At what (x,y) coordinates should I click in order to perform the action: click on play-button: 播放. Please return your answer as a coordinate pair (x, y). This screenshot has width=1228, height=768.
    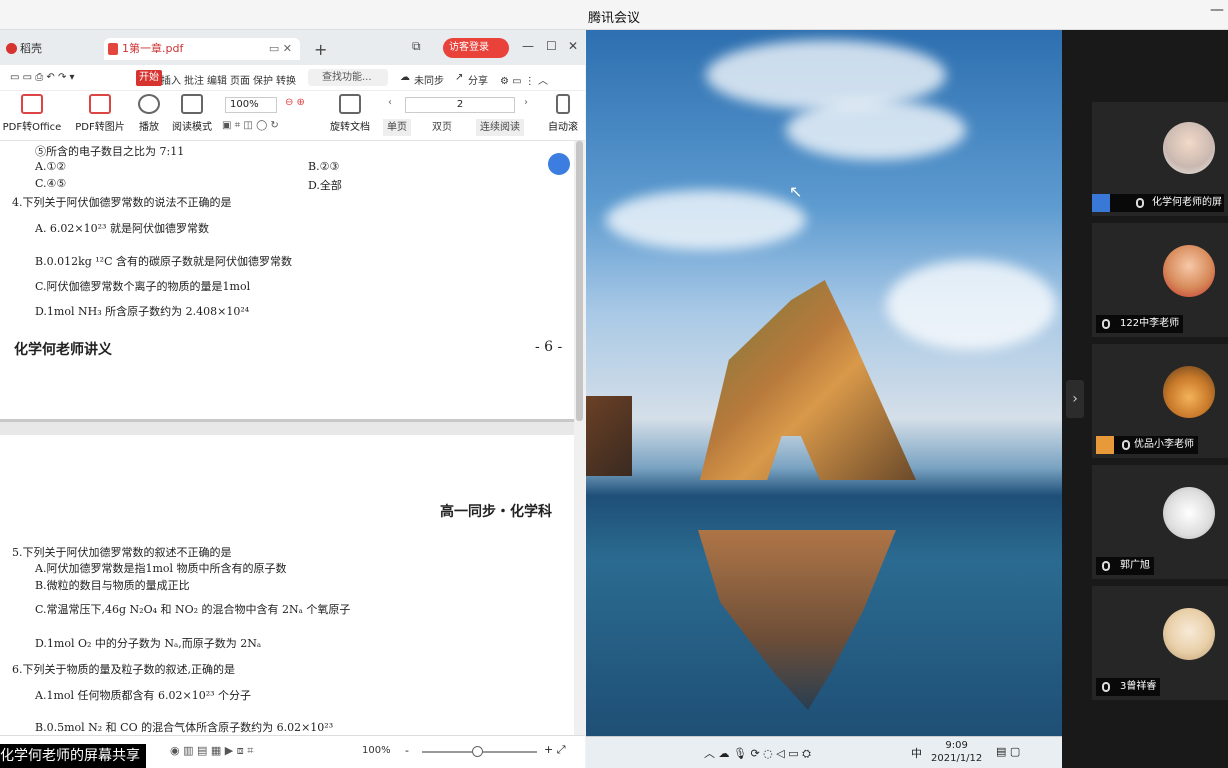
    Looking at the image, I should click on (149, 113).